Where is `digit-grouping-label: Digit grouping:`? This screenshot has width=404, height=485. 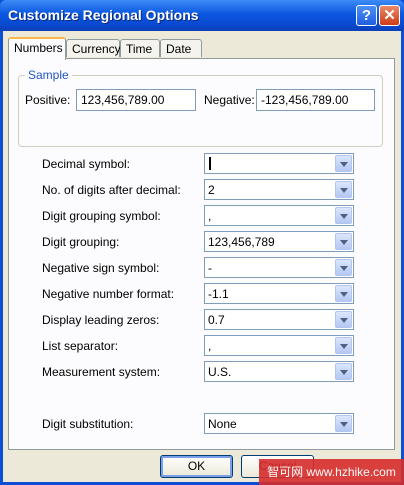
digit-grouping-label: Digit grouping: is located at coordinates (81, 242).